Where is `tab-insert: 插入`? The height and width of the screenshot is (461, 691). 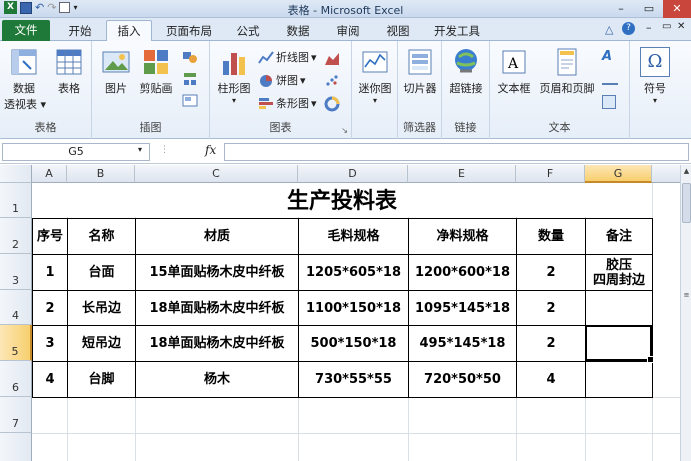 tab-insert: 插入 is located at coordinates (129, 31).